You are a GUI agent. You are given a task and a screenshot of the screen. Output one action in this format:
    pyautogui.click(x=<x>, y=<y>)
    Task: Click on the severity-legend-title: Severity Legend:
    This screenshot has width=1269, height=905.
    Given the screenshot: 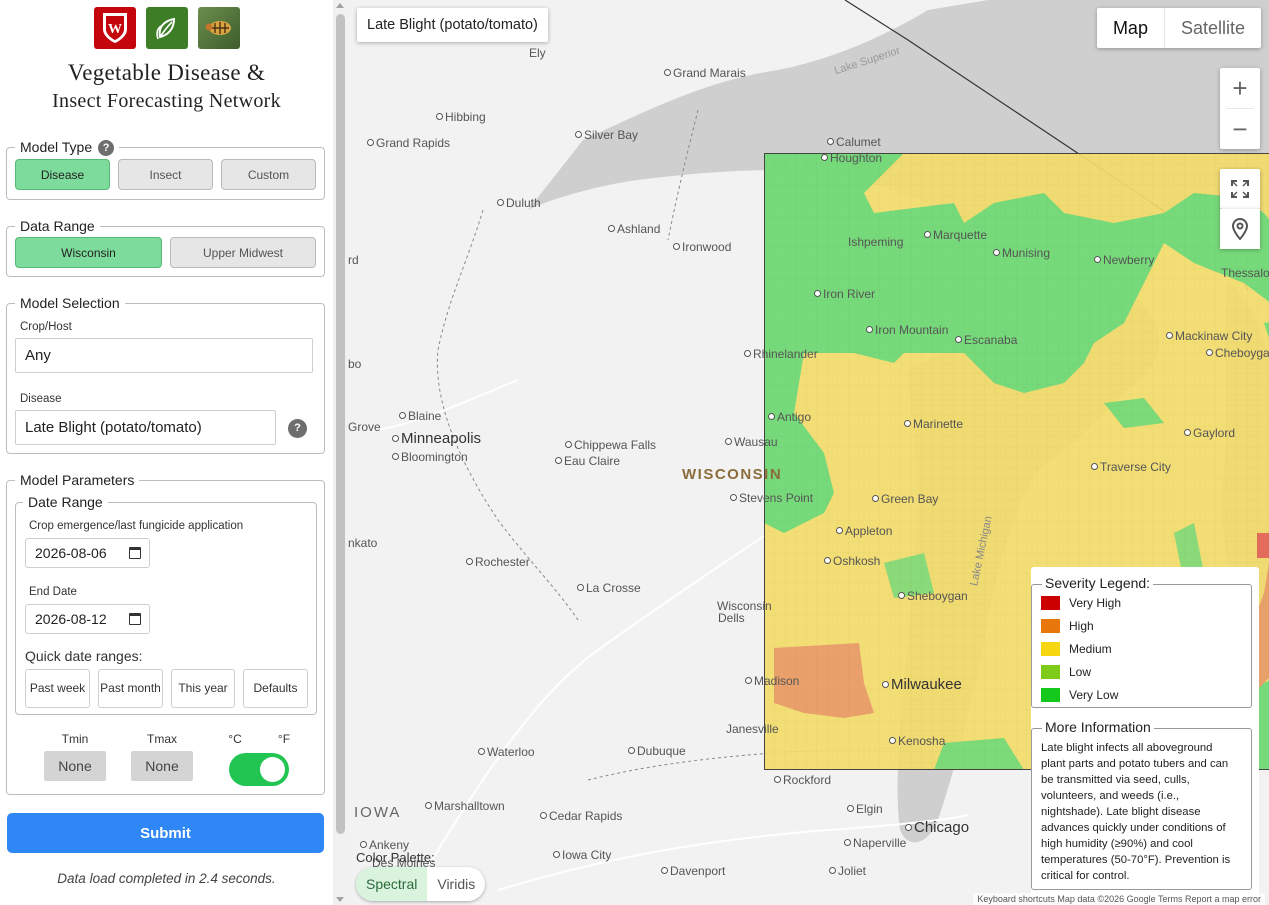 What is the action you would take?
    pyautogui.click(x=1098, y=583)
    